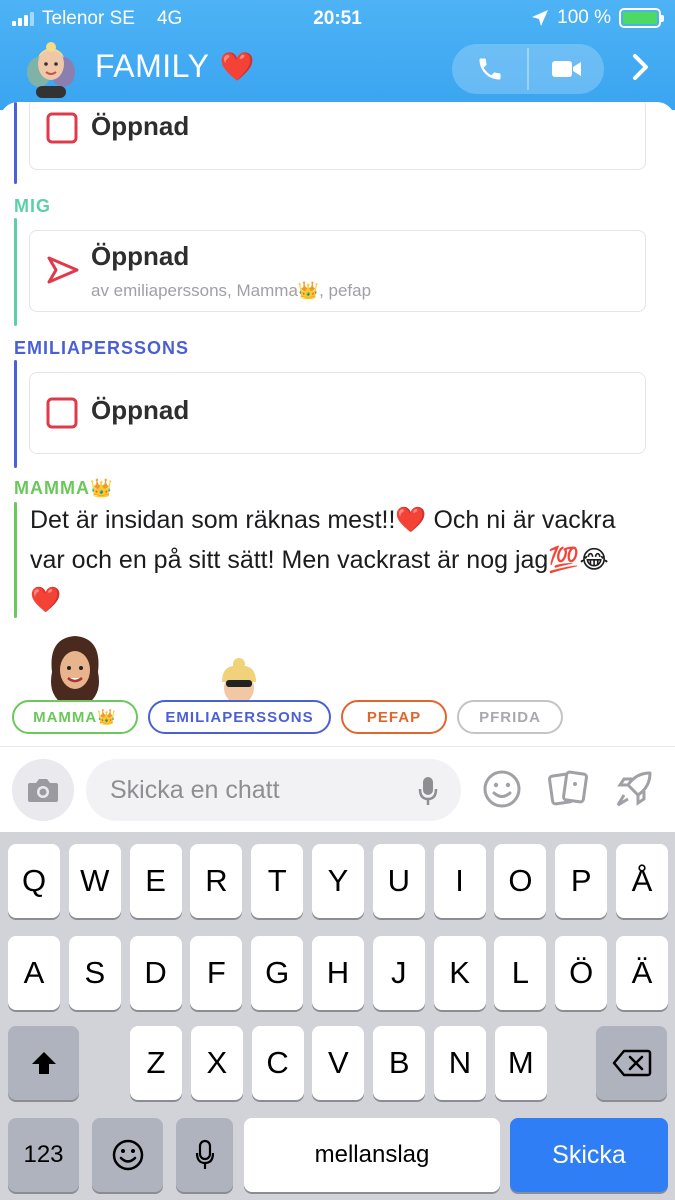 The height and width of the screenshot is (1200, 675). What do you see at coordinates (510, 717) in the screenshot?
I see `member-pill-pfrida: PFRIDA` at bounding box center [510, 717].